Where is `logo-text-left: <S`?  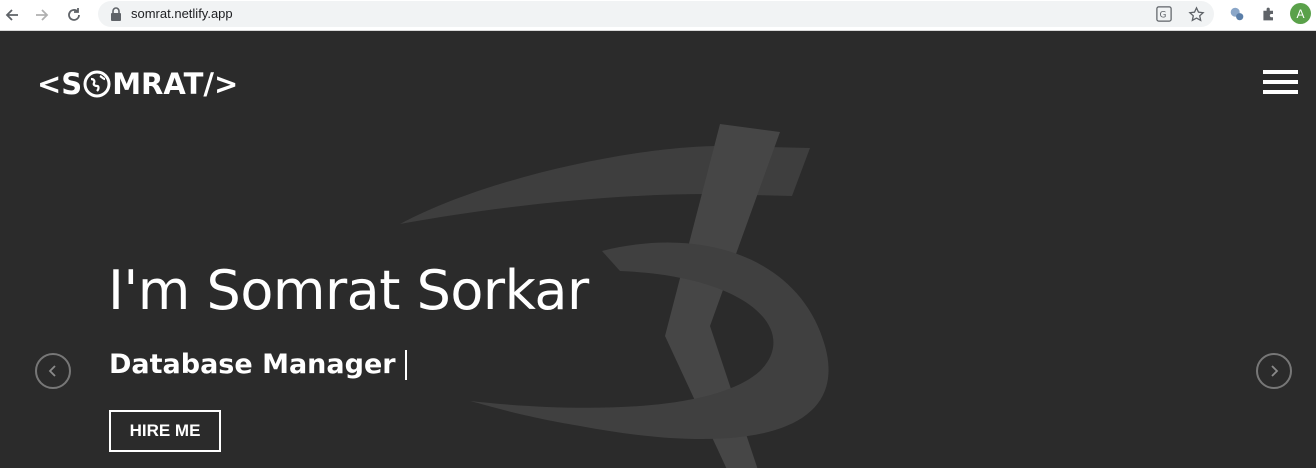 logo-text-left: <S is located at coordinates (60, 84).